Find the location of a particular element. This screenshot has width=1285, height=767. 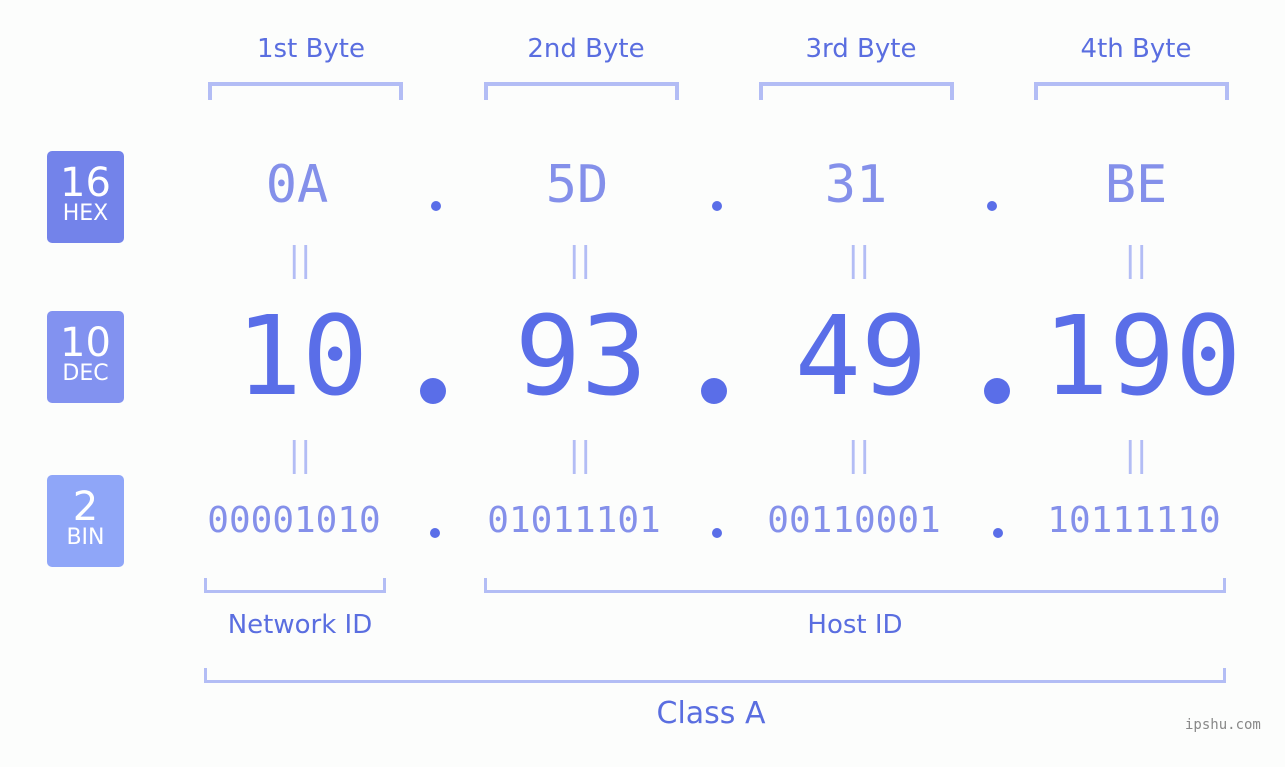

dec-value-3: 49 is located at coordinates (861, 356).